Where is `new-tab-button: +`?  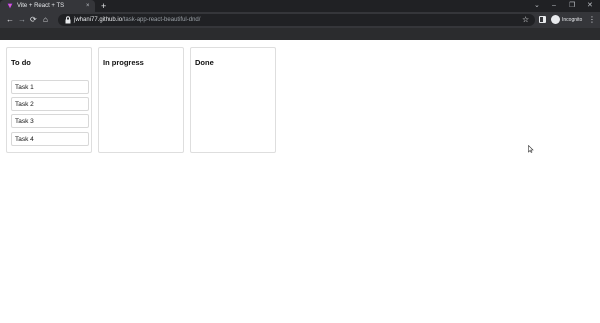
new-tab-button: + is located at coordinates (103, 6).